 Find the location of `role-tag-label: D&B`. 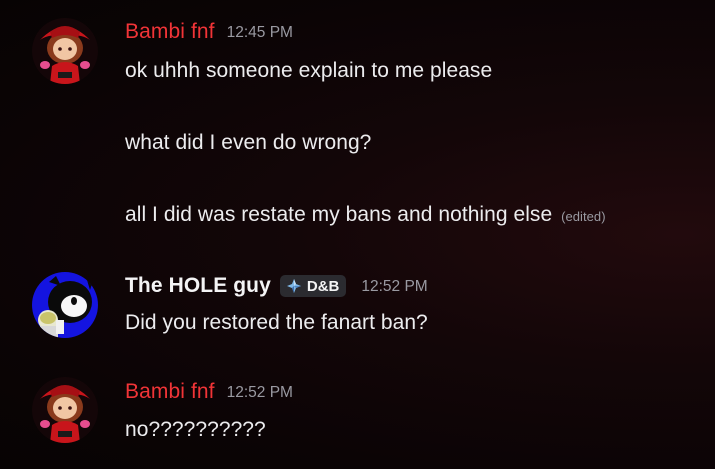

role-tag-label: D&B is located at coordinates (323, 286).